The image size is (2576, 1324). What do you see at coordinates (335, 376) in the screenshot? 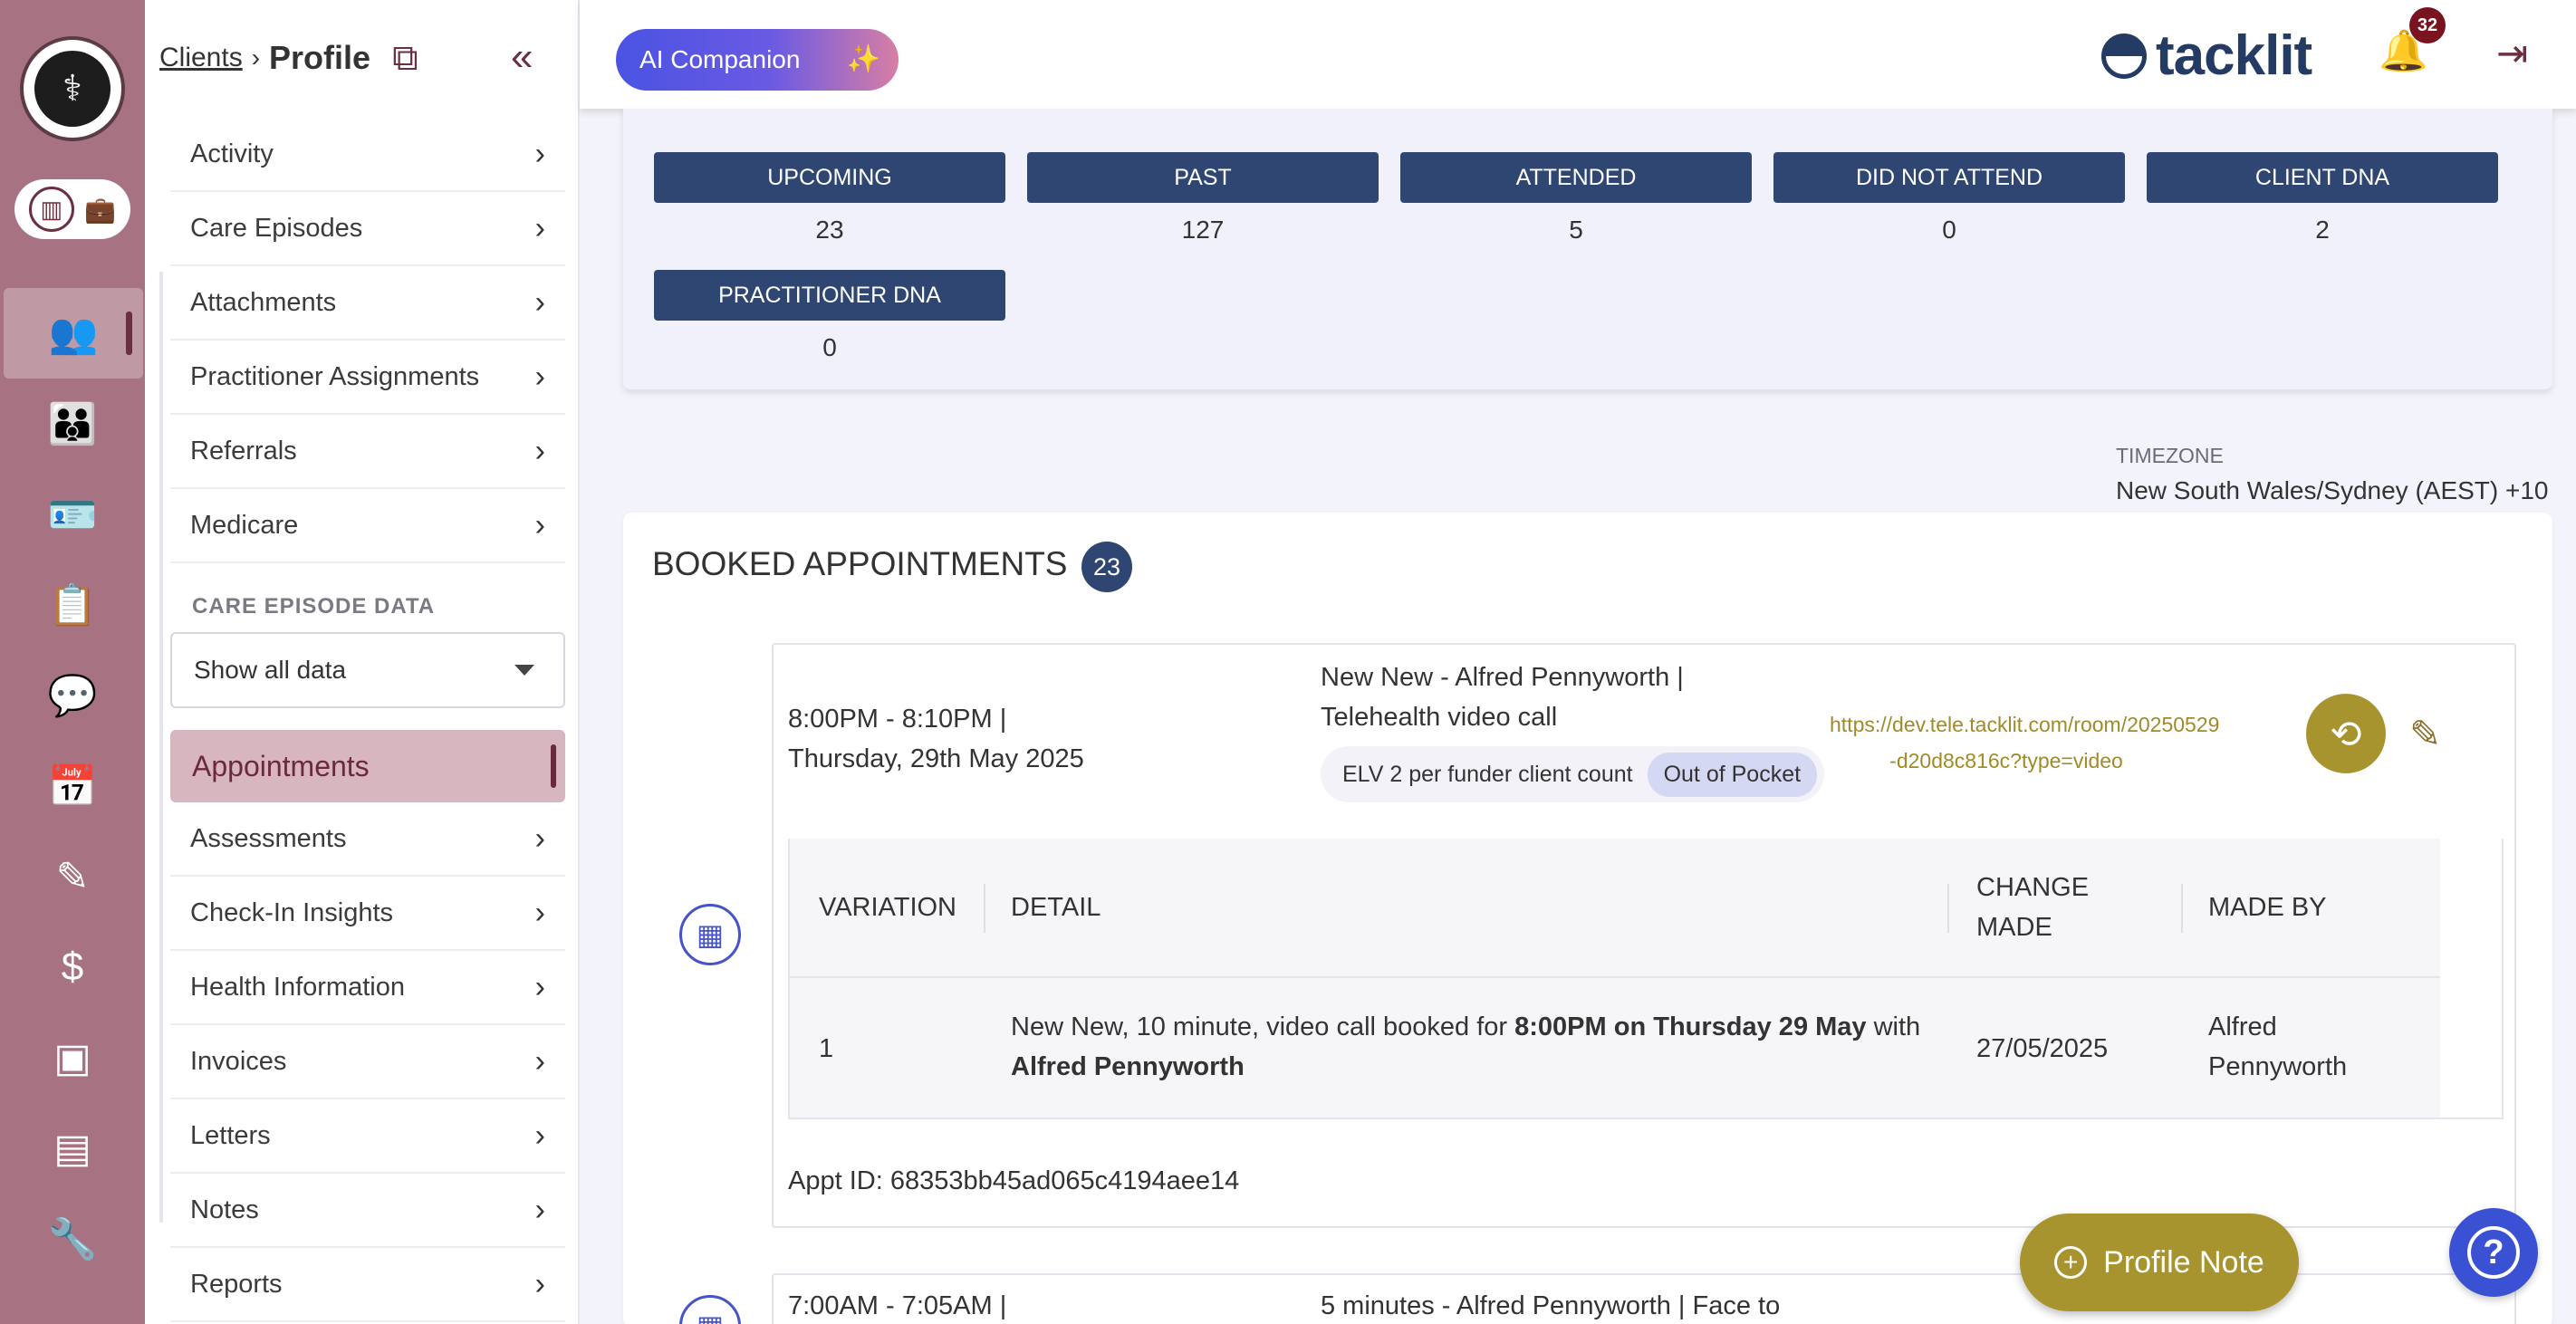
I see `menu-item-label: Practitioner Assignments` at bounding box center [335, 376].